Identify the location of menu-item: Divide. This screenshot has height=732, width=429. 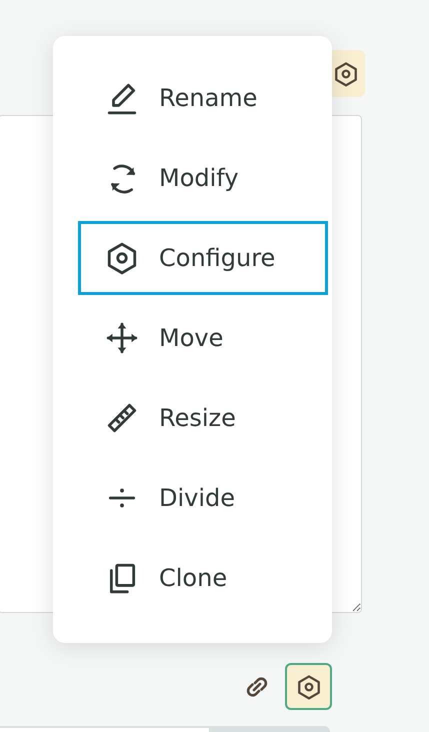
(203, 498).